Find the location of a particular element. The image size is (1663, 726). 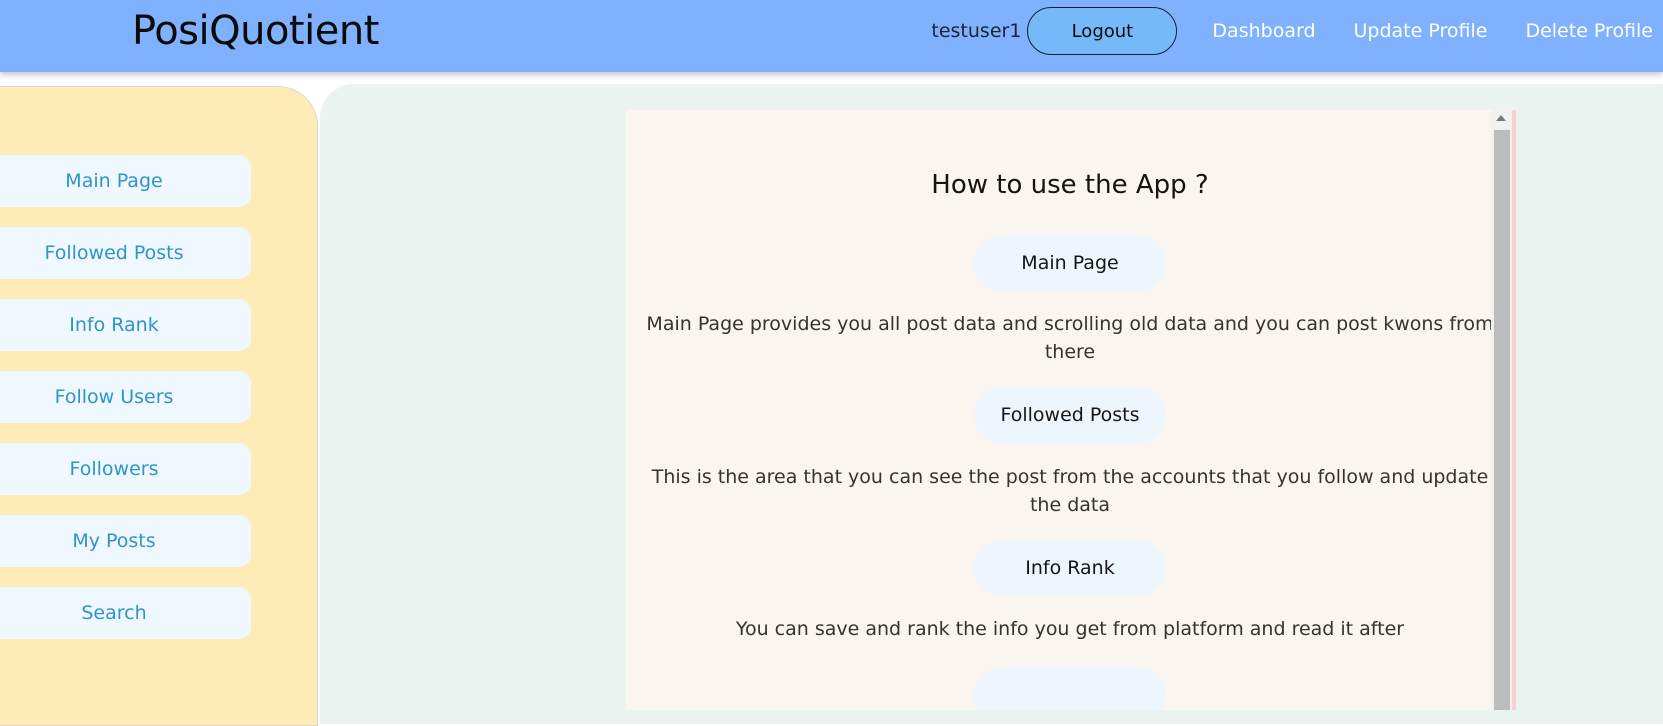

section-heading-main-page: Main Page is located at coordinates (1070, 263).